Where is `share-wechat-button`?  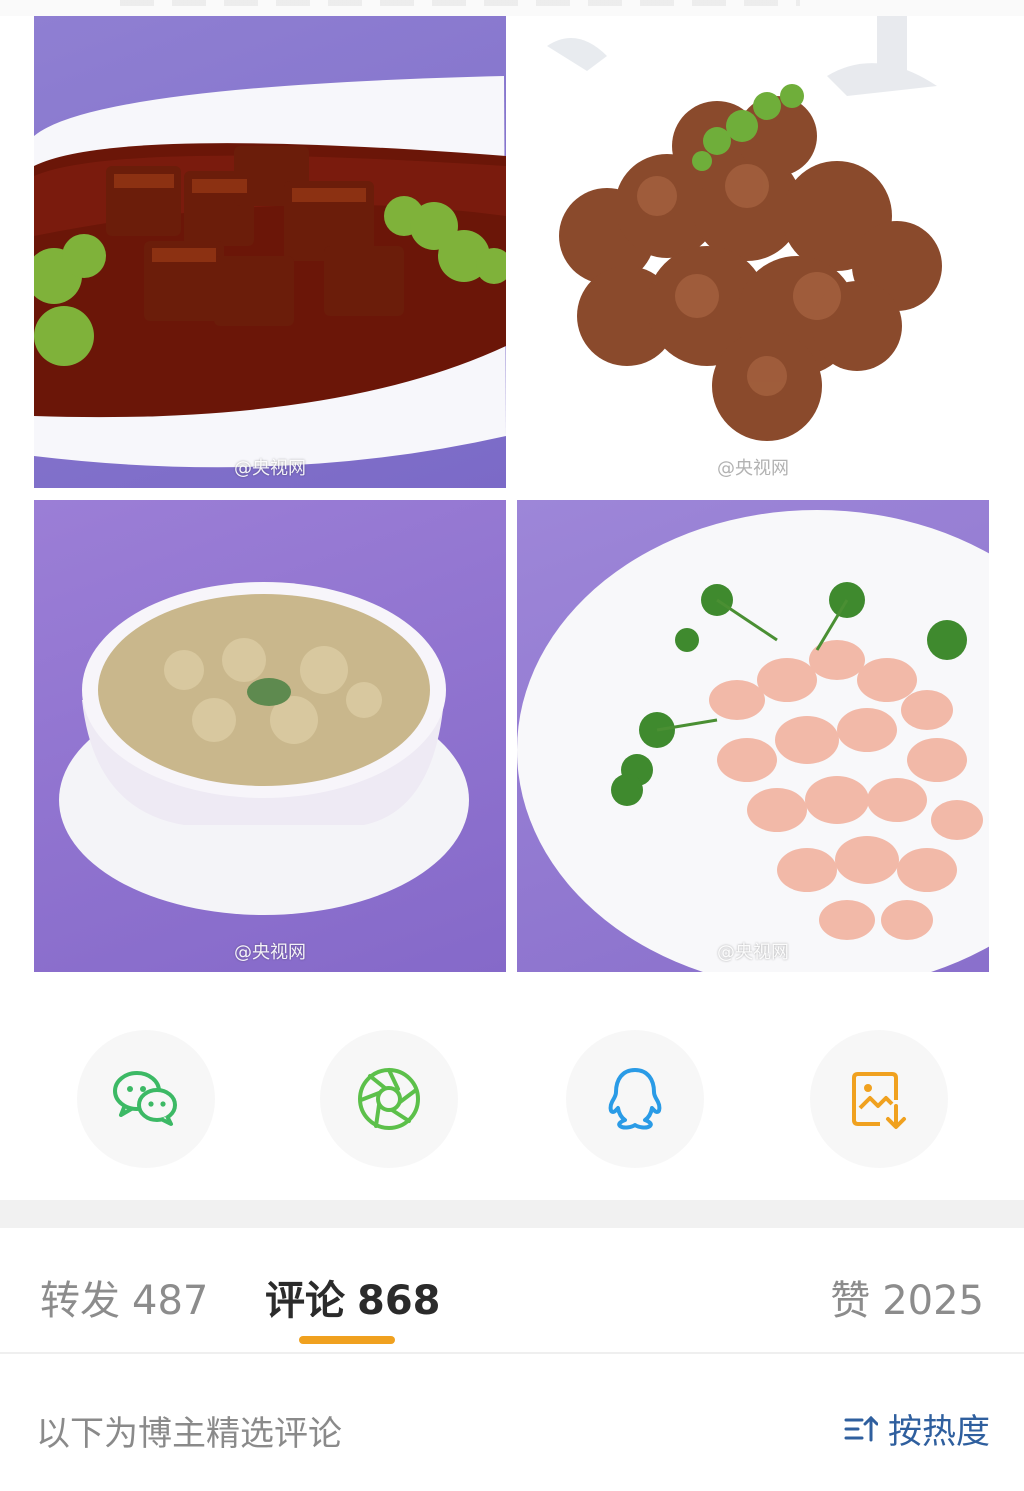
share-wechat-button is located at coordinates (146, 1099).